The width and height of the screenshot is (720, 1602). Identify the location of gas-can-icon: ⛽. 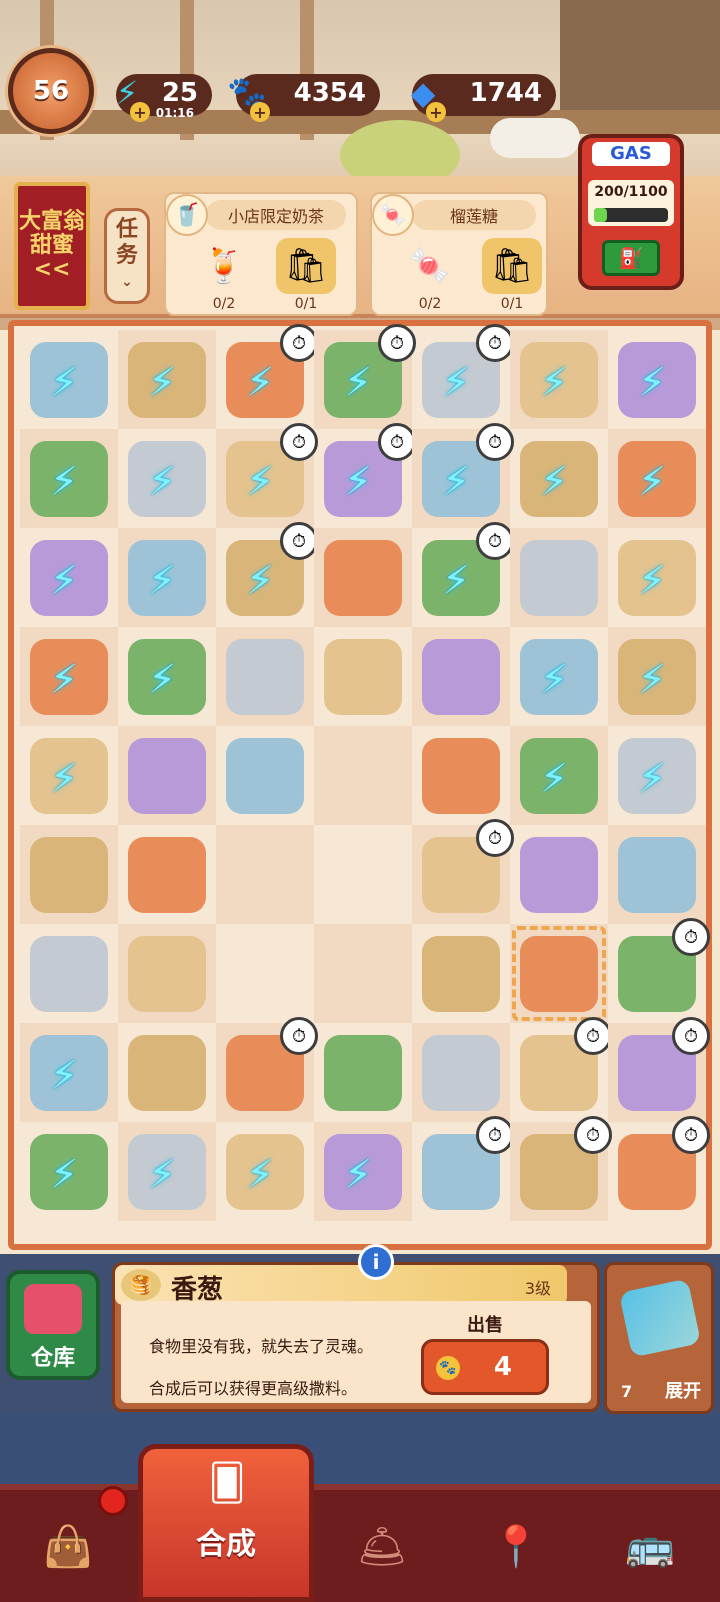
(631, 258).